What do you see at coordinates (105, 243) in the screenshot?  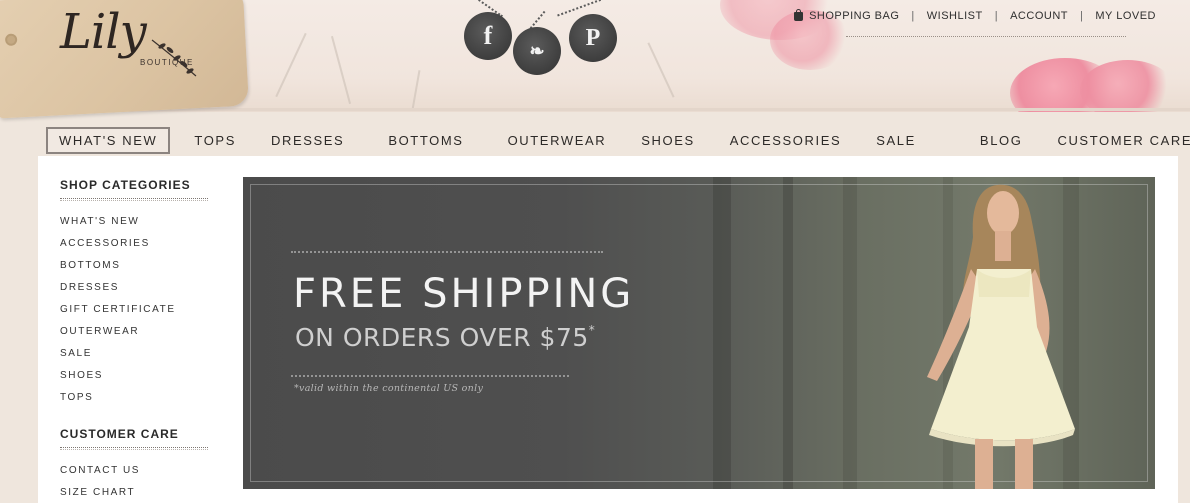 I see `sidebar-item-accessories: ACCESSORIES` at bounding box center [105, 243].